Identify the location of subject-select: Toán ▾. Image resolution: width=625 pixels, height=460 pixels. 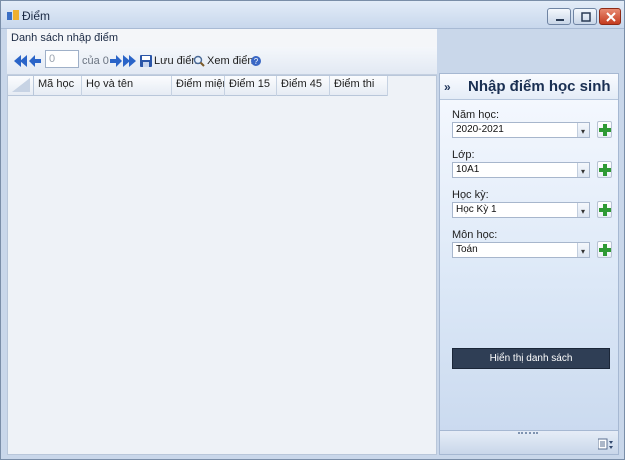
(521, 250).